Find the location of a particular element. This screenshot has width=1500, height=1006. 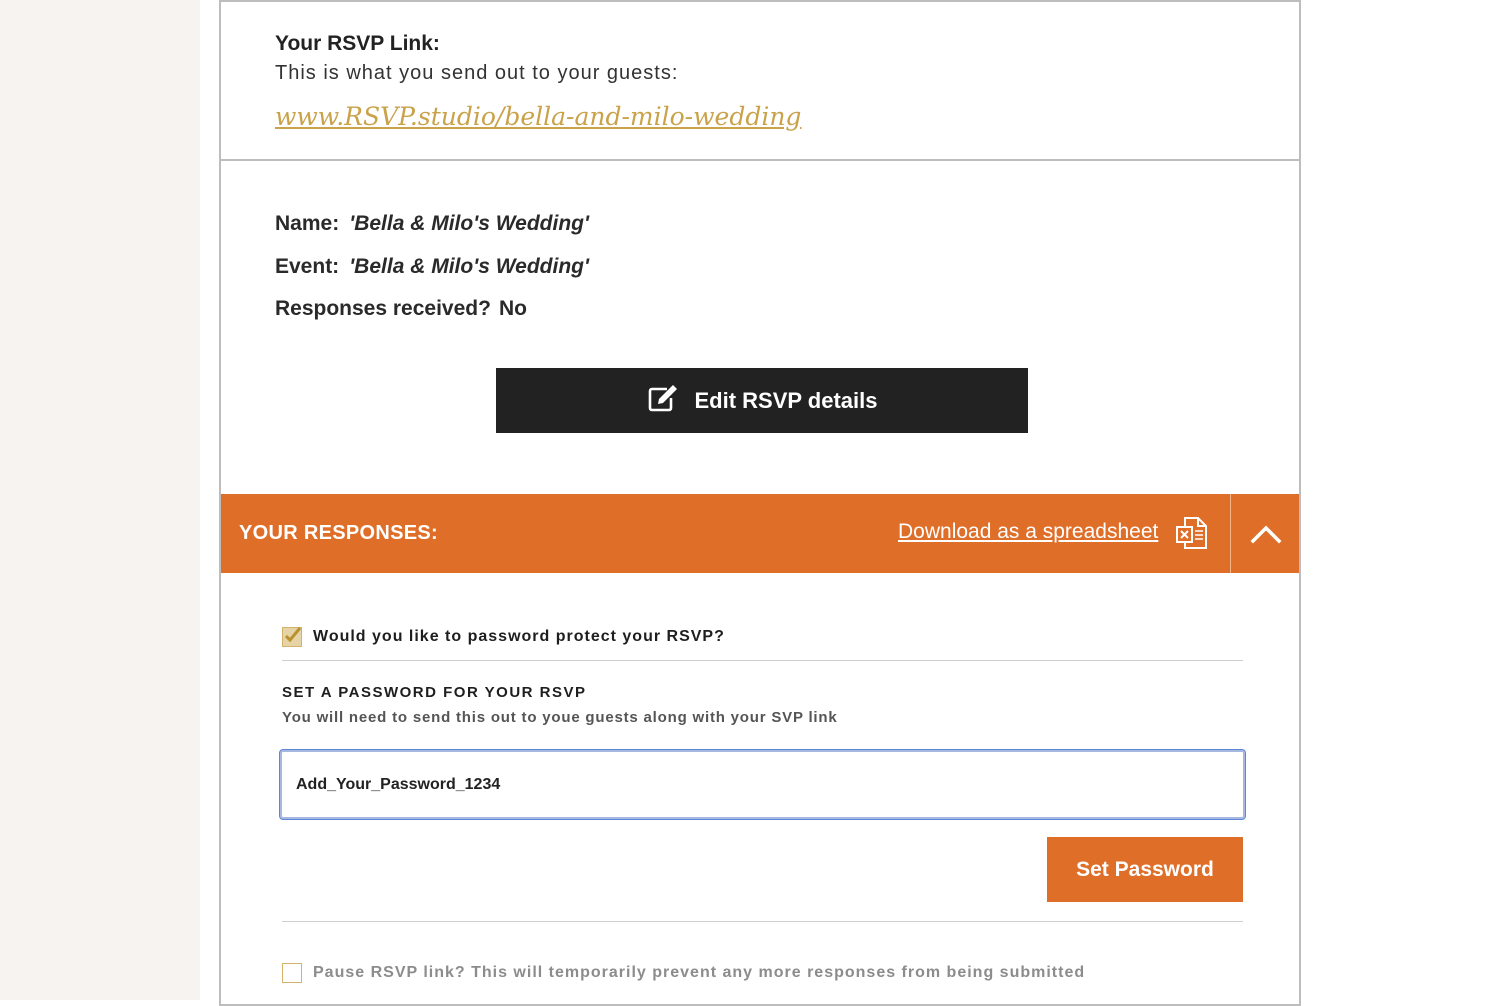

checkmark-icon is located at coordinates (293, 635).